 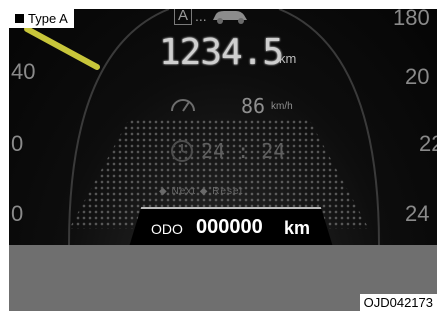 I want to click on trip-distance-unit: km, so click(x=288, y=58).